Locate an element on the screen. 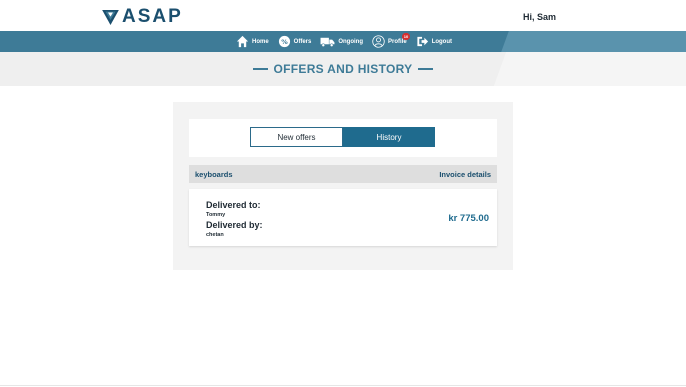 The height and width of the screenshot is (387, 686). truck-icon is located at coordinates (327, 42).